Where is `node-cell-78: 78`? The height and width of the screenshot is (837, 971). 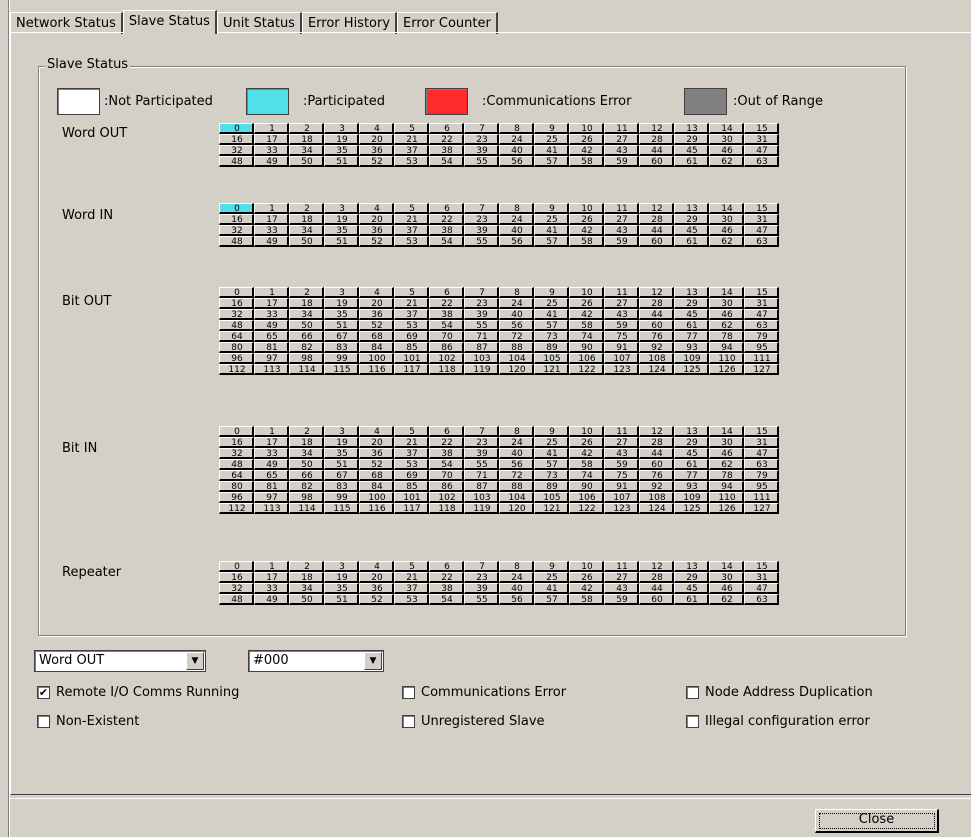 node-cell-78: 78 is located at coordinates (726, 336).